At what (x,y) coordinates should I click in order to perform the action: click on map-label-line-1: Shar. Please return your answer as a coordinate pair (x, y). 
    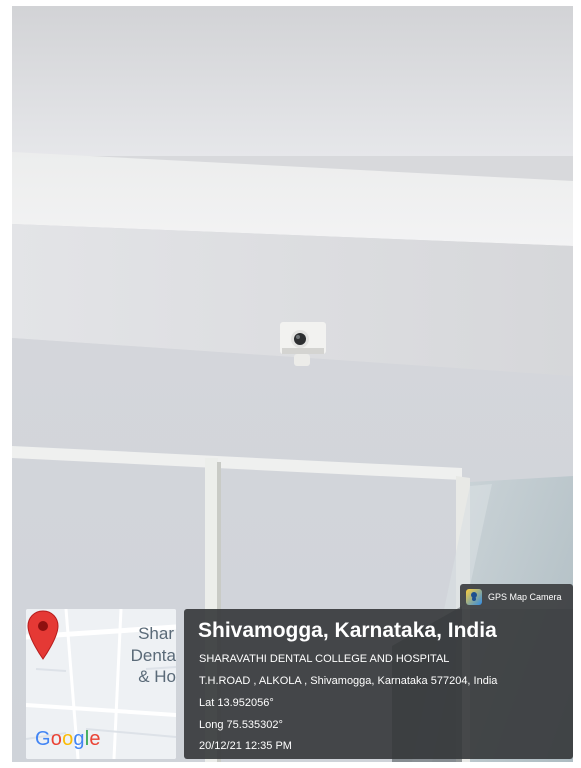
    Looking at the image, I should click on (156, 633).